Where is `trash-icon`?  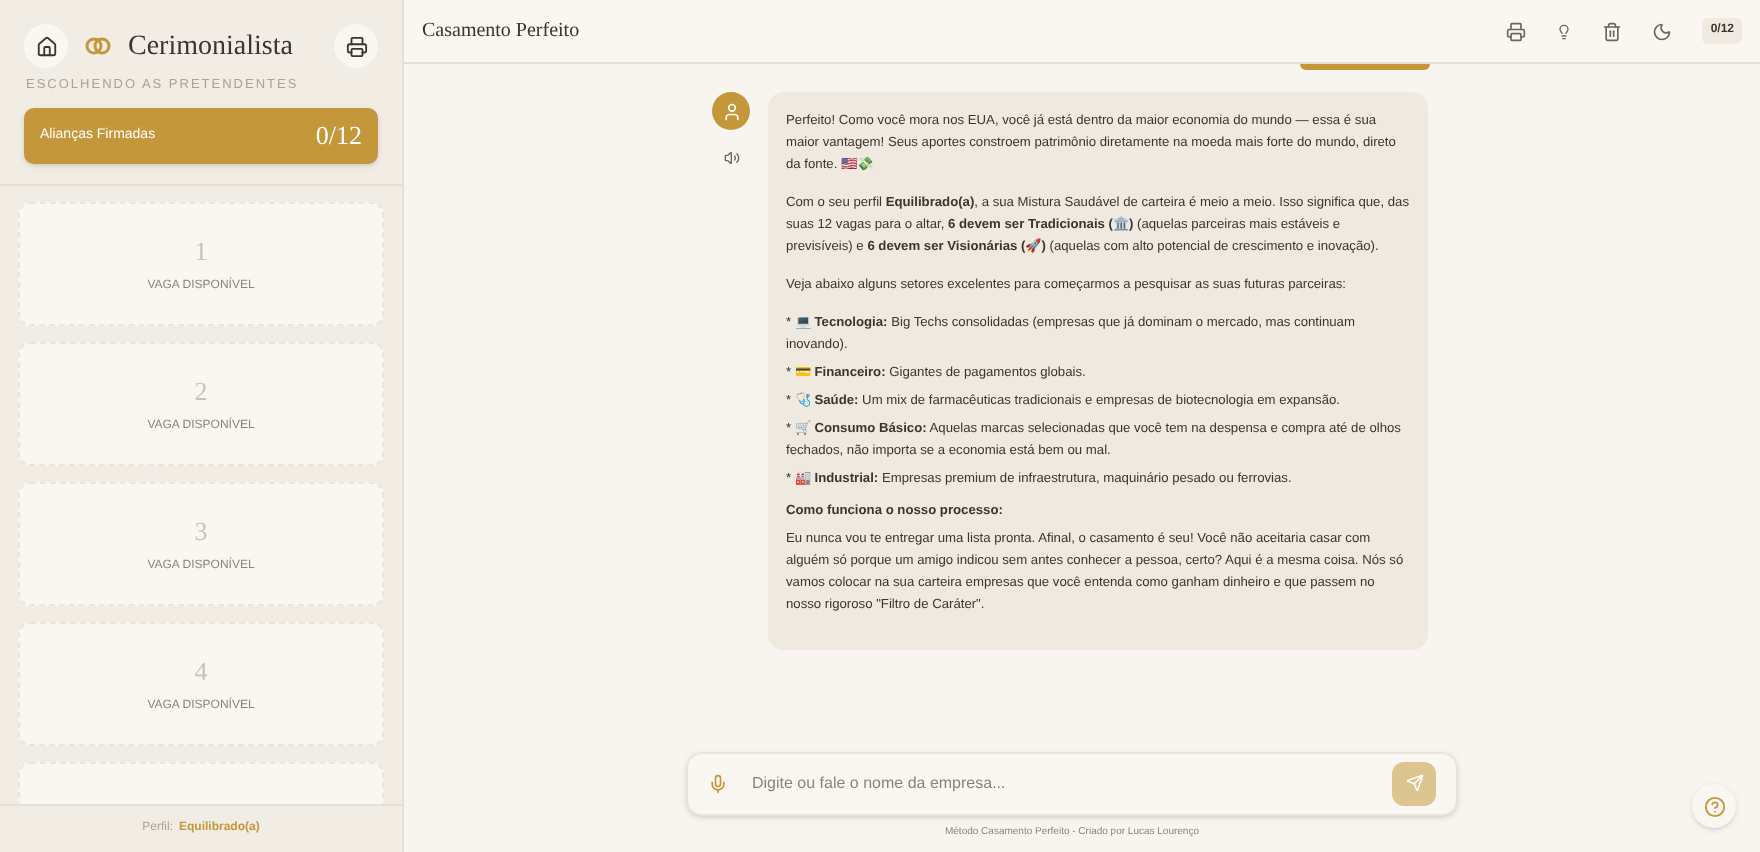 trash-icon is located at coordinates (1612, 31).